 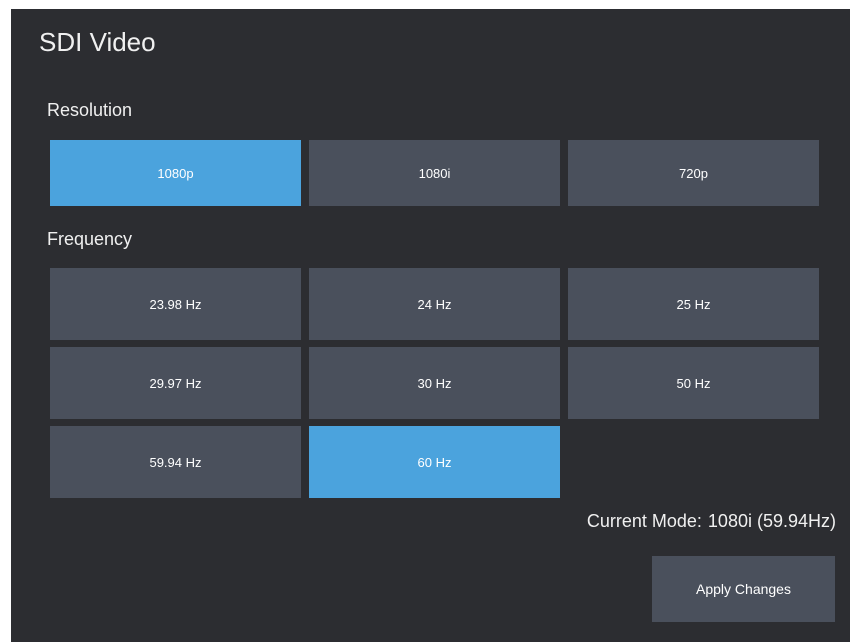 What do you see at coordinates (97, 42) in the screenshot?
I see `panel-title: SDI Video` at bounding box center [97, 42].